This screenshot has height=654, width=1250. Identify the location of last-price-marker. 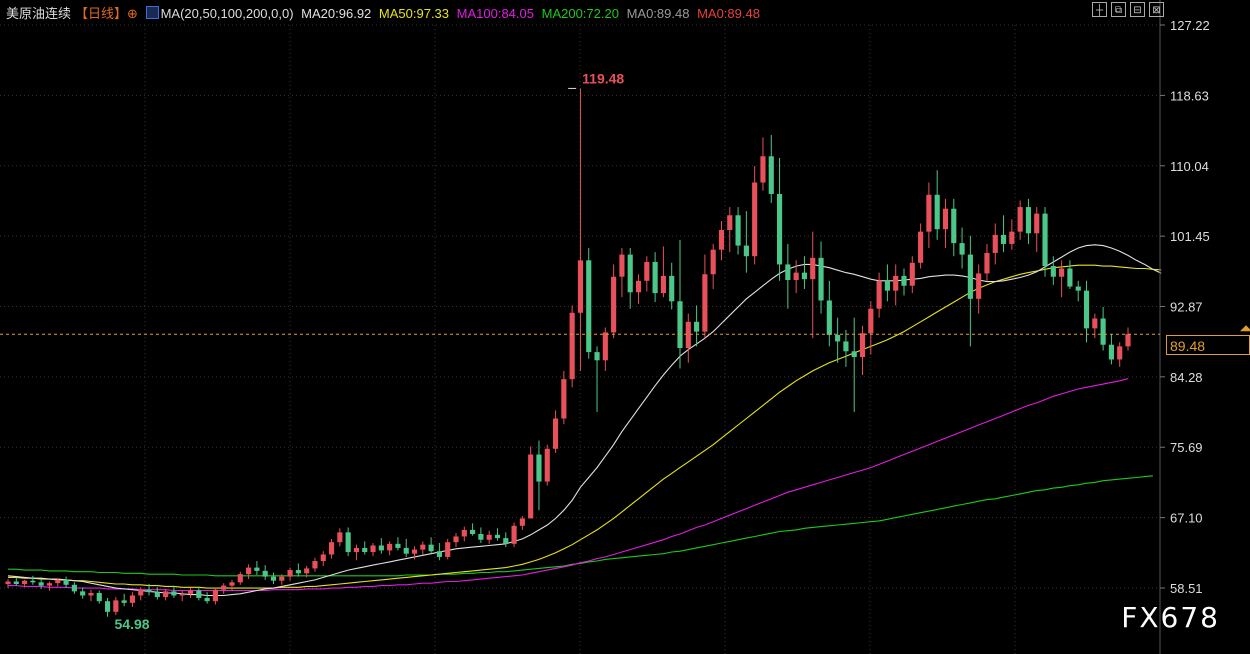
(1245, 328).